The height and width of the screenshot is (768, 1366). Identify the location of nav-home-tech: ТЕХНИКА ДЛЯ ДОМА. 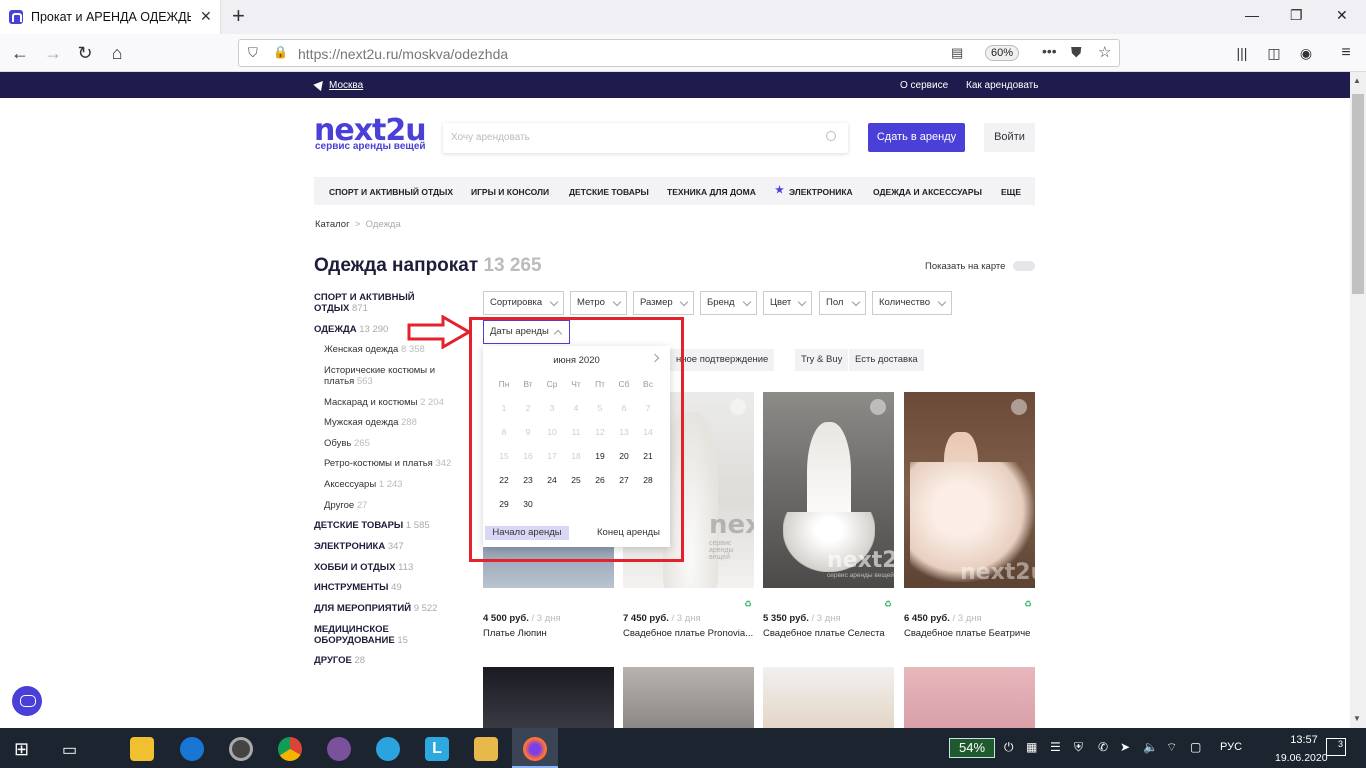
(711, 192).